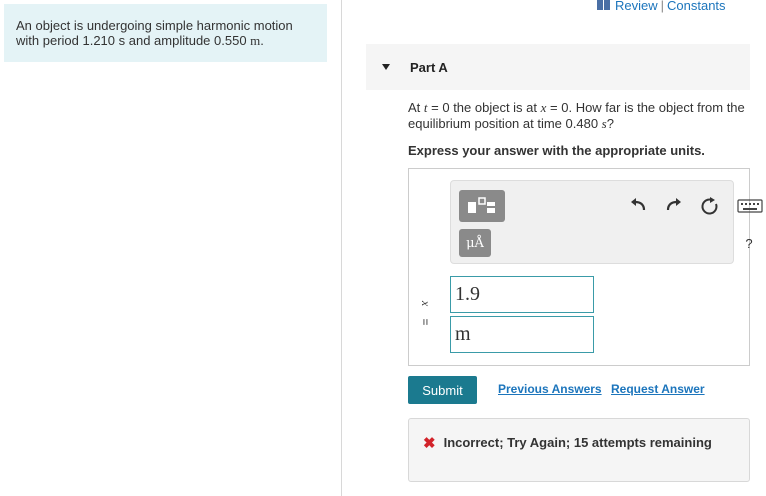  I want to click on math-toolbar: μÅ ?, so click(606, 222).